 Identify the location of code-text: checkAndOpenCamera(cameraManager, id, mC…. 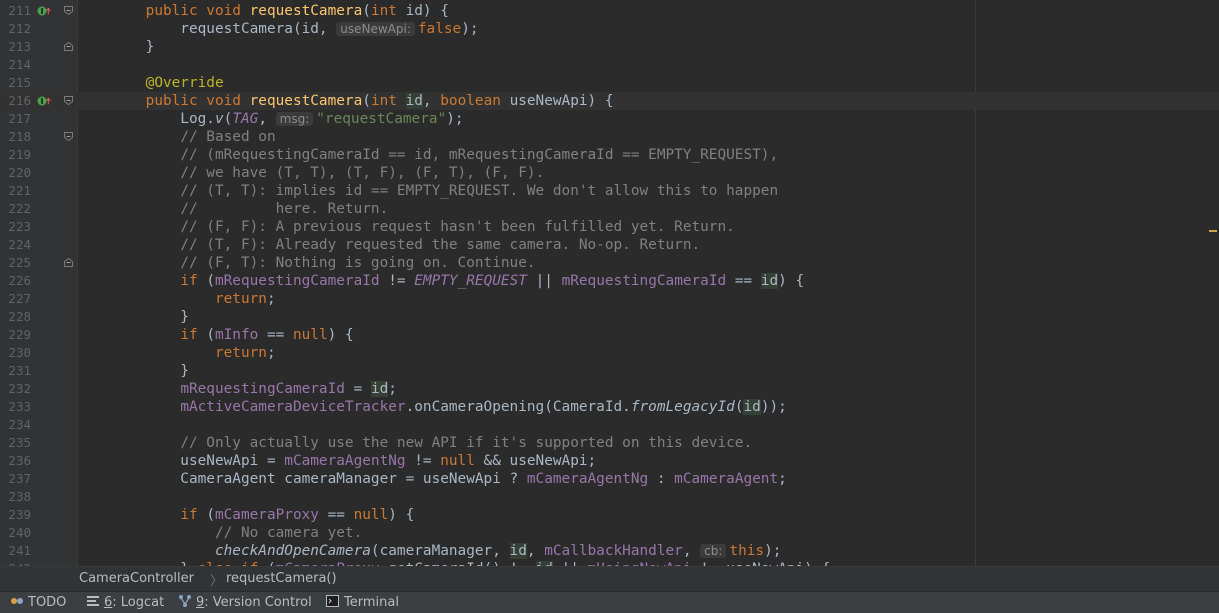
(446, 551).